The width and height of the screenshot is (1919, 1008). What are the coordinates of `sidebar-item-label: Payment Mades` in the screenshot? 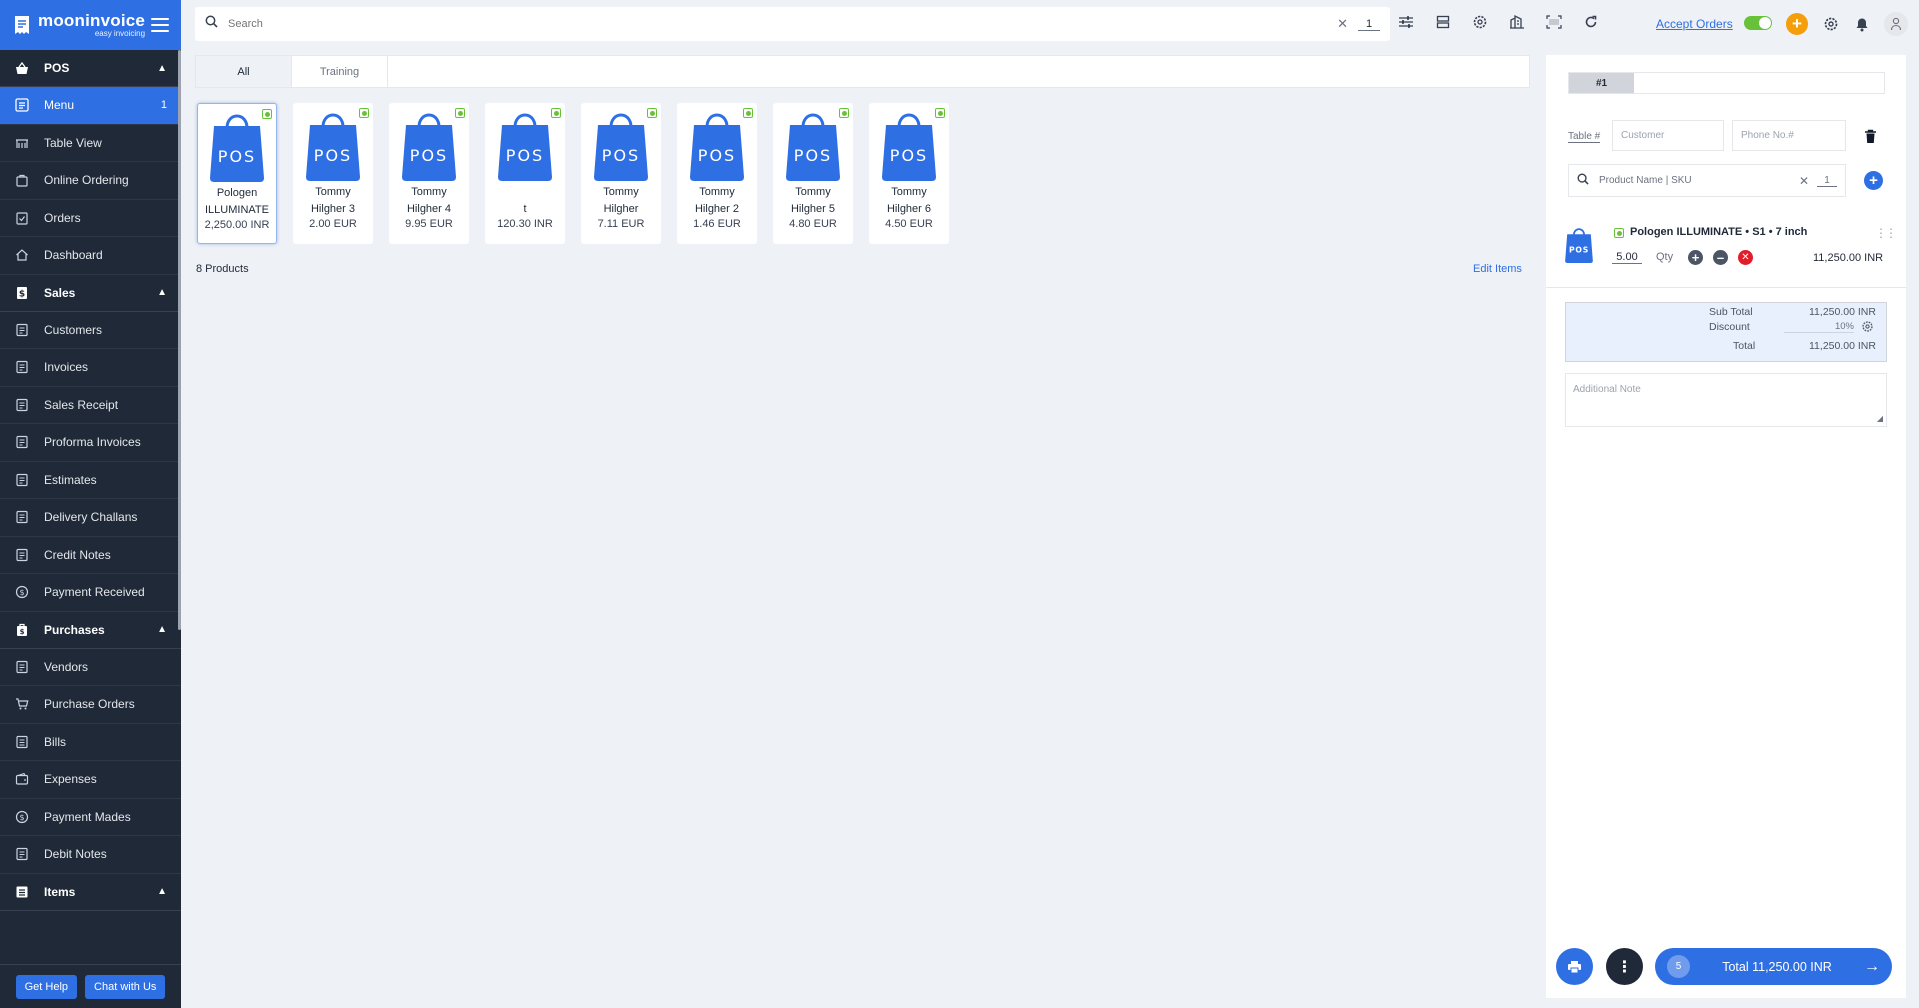 It's located at (87, 816).